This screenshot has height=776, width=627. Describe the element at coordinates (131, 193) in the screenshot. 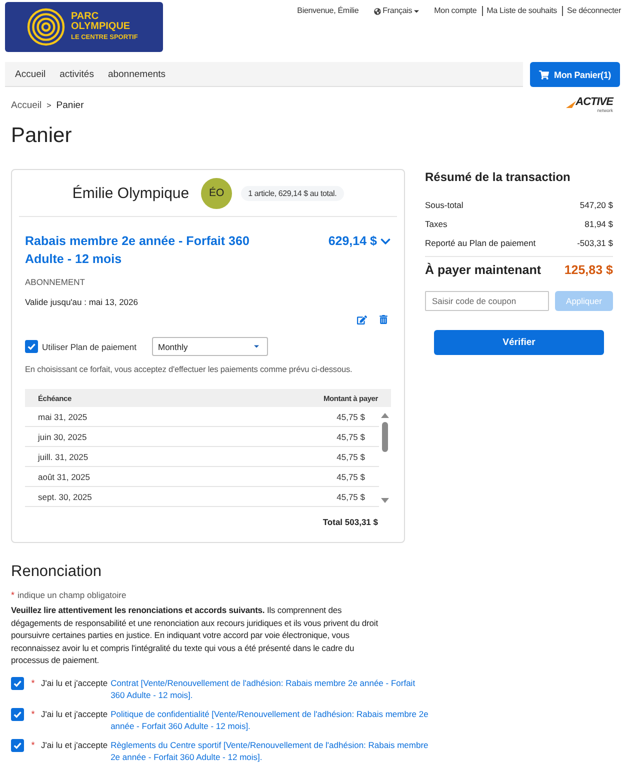

I see `customer-name: Émilie Olympique` at that location.